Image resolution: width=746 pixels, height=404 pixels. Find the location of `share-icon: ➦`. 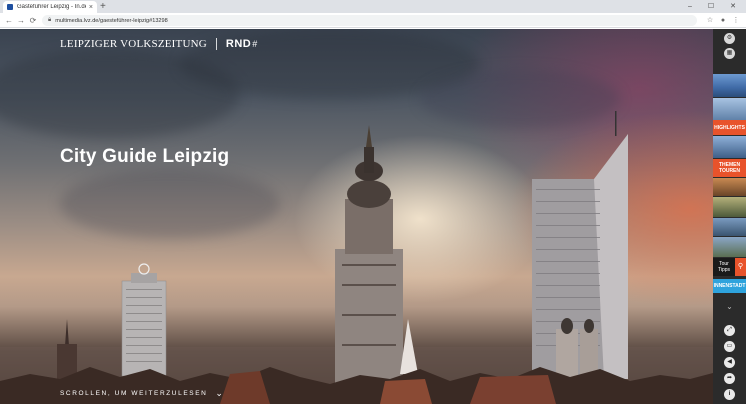

share-icon: ➦ is located at coordinates (729, 378).